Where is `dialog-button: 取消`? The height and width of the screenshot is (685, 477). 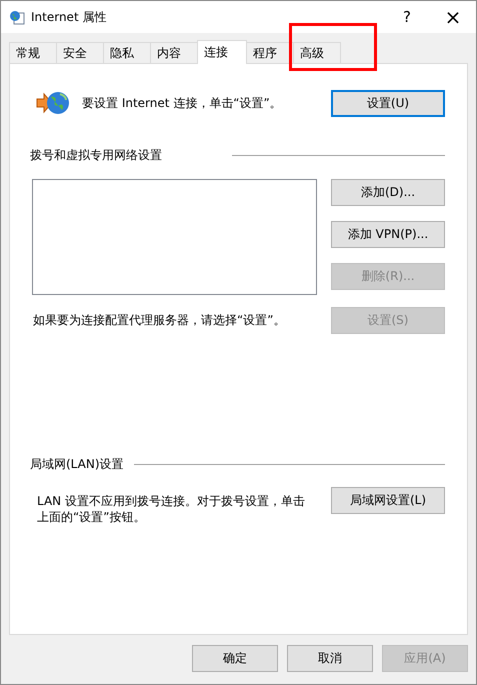 dialog-button: 取消 is located at coordinates (330, 658).